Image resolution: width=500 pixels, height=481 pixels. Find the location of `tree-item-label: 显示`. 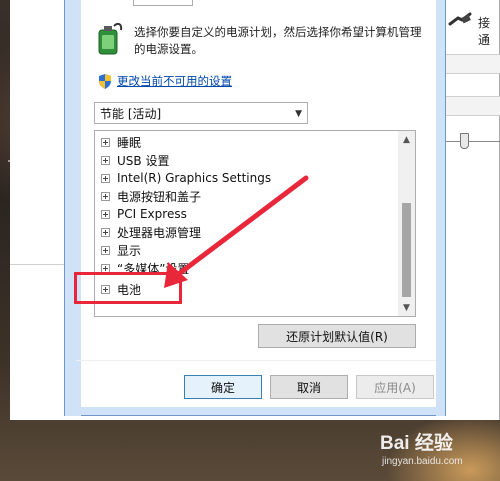

tree-item-label: 显示 is located at coordinates (129, 250).